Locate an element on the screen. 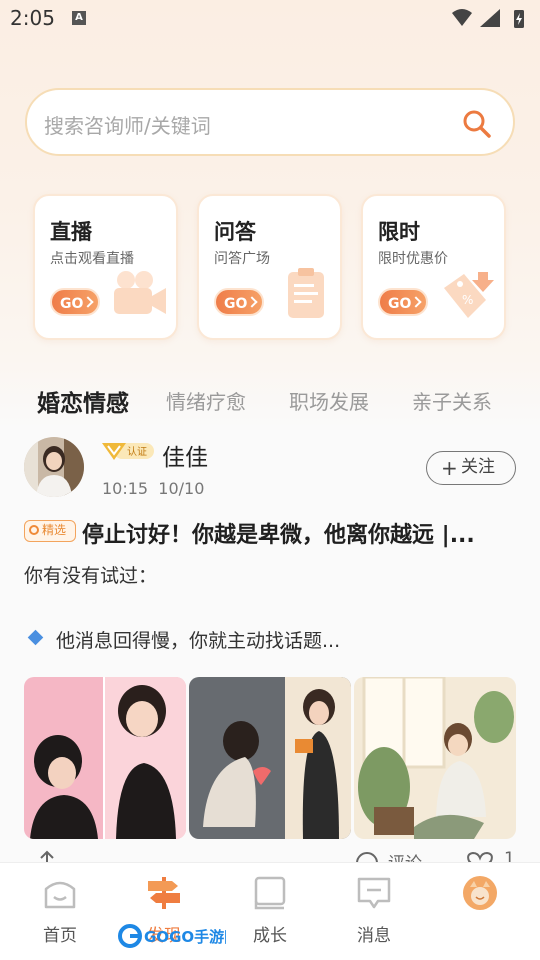  tab-parenting: 亲子关系 is located at coordinates (452, 400).